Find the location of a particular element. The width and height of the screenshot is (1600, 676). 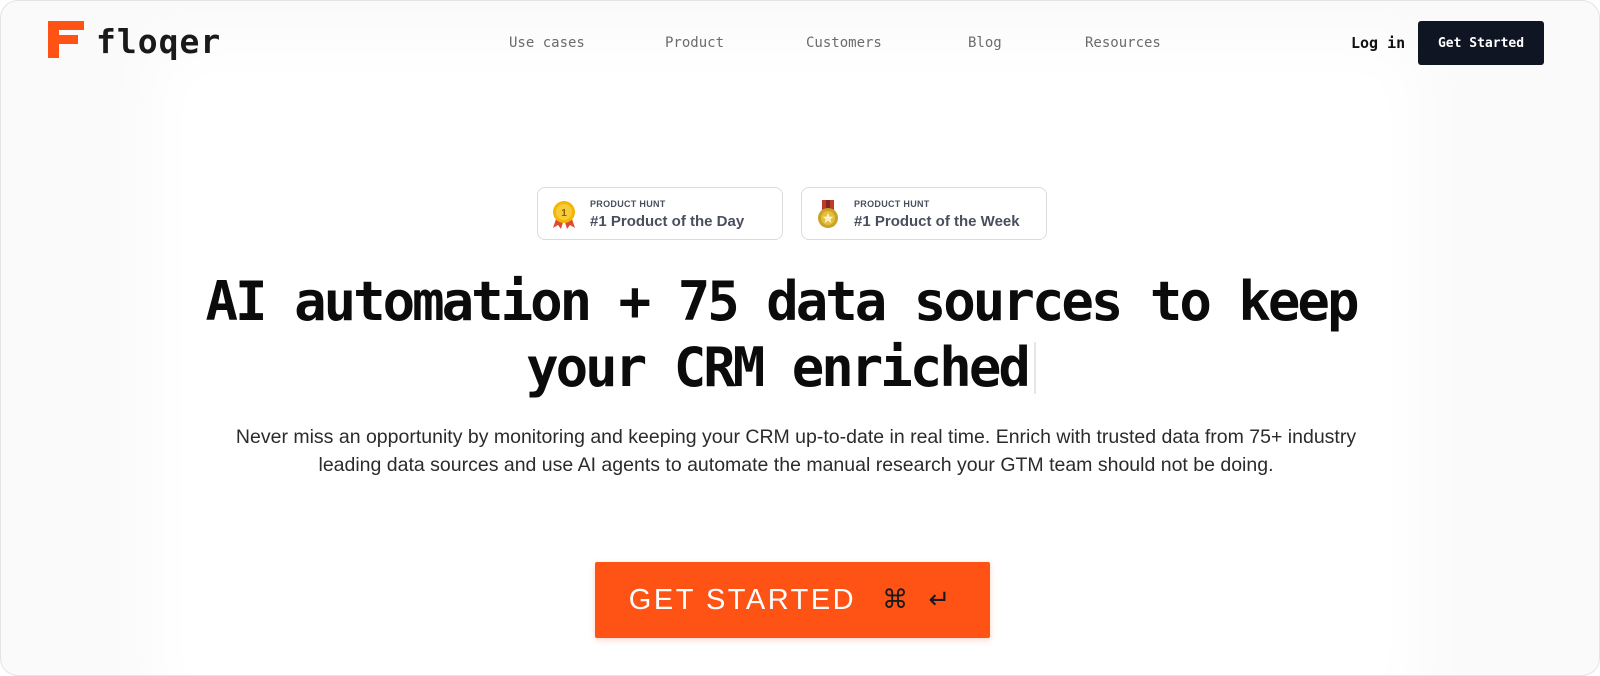

nav-link-product: Product is located at coordinates (694, 43).